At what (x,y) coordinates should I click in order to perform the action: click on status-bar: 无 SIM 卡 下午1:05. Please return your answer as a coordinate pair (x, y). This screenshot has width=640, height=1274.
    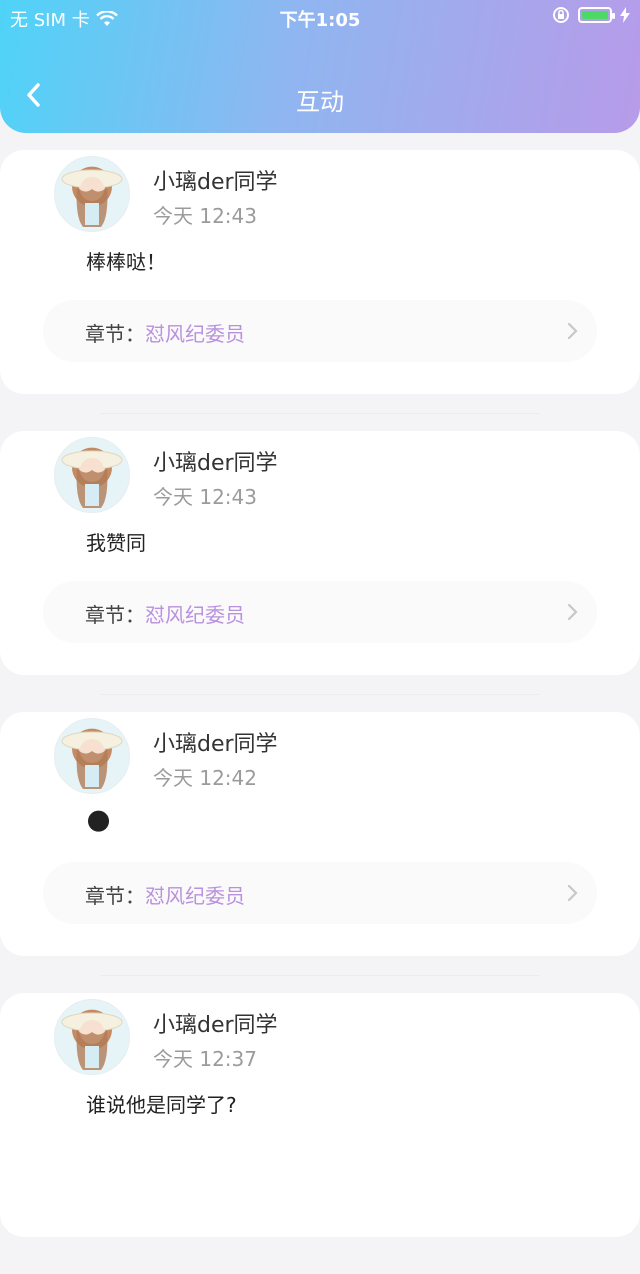
    Looking at the image, I should click on (320, 17).